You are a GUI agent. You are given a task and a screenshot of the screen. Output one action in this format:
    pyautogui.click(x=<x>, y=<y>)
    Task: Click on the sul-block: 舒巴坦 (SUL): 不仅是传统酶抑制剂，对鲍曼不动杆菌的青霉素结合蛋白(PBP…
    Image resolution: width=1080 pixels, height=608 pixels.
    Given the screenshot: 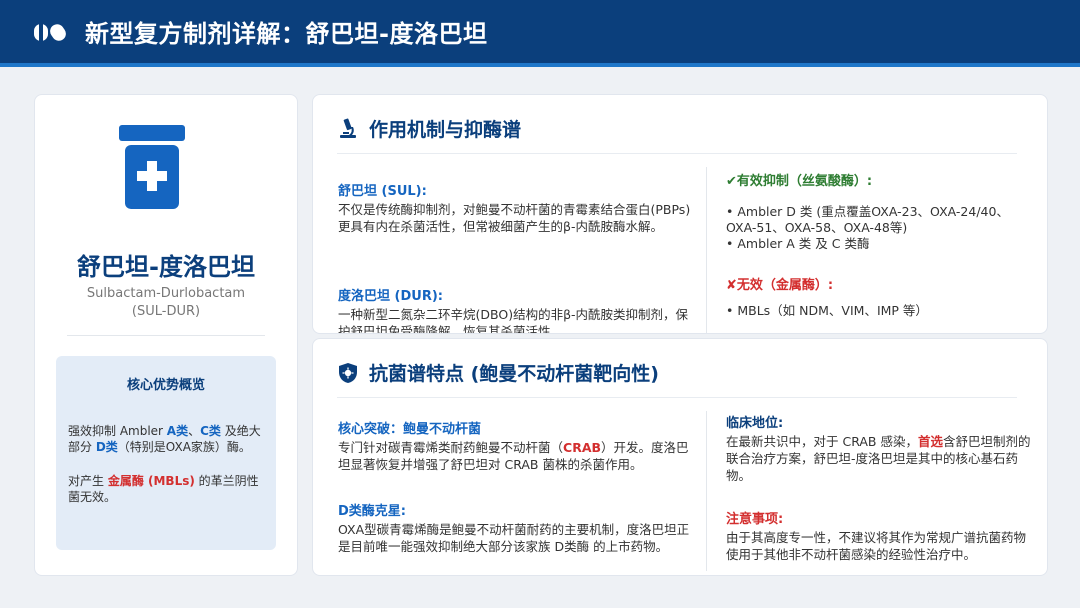 What is the action you would take?
    pyautogui.click(x=515, y=209)
    